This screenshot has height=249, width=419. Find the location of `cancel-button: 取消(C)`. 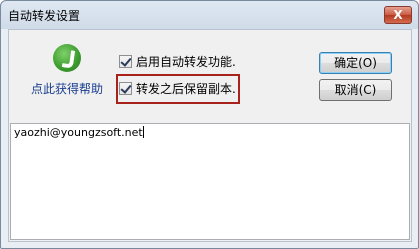

cancel-button: 取消(C) is located at coordinates (355, 90).